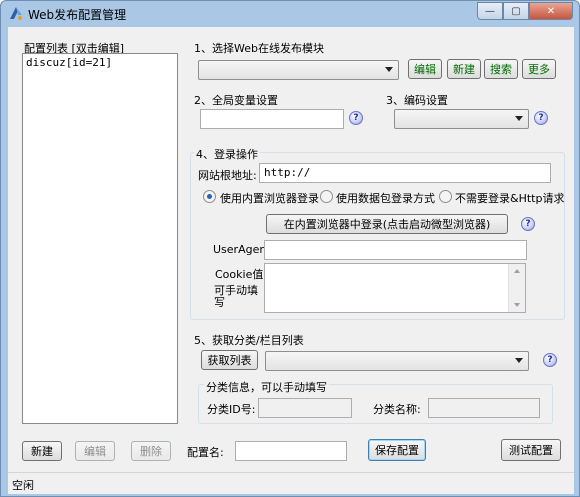 The image size is (580, 497). Describe the element at coordinates (509, 198) in the screenshot. I see `radio-no-login-label: 不需要登录&Http请求` at that location.